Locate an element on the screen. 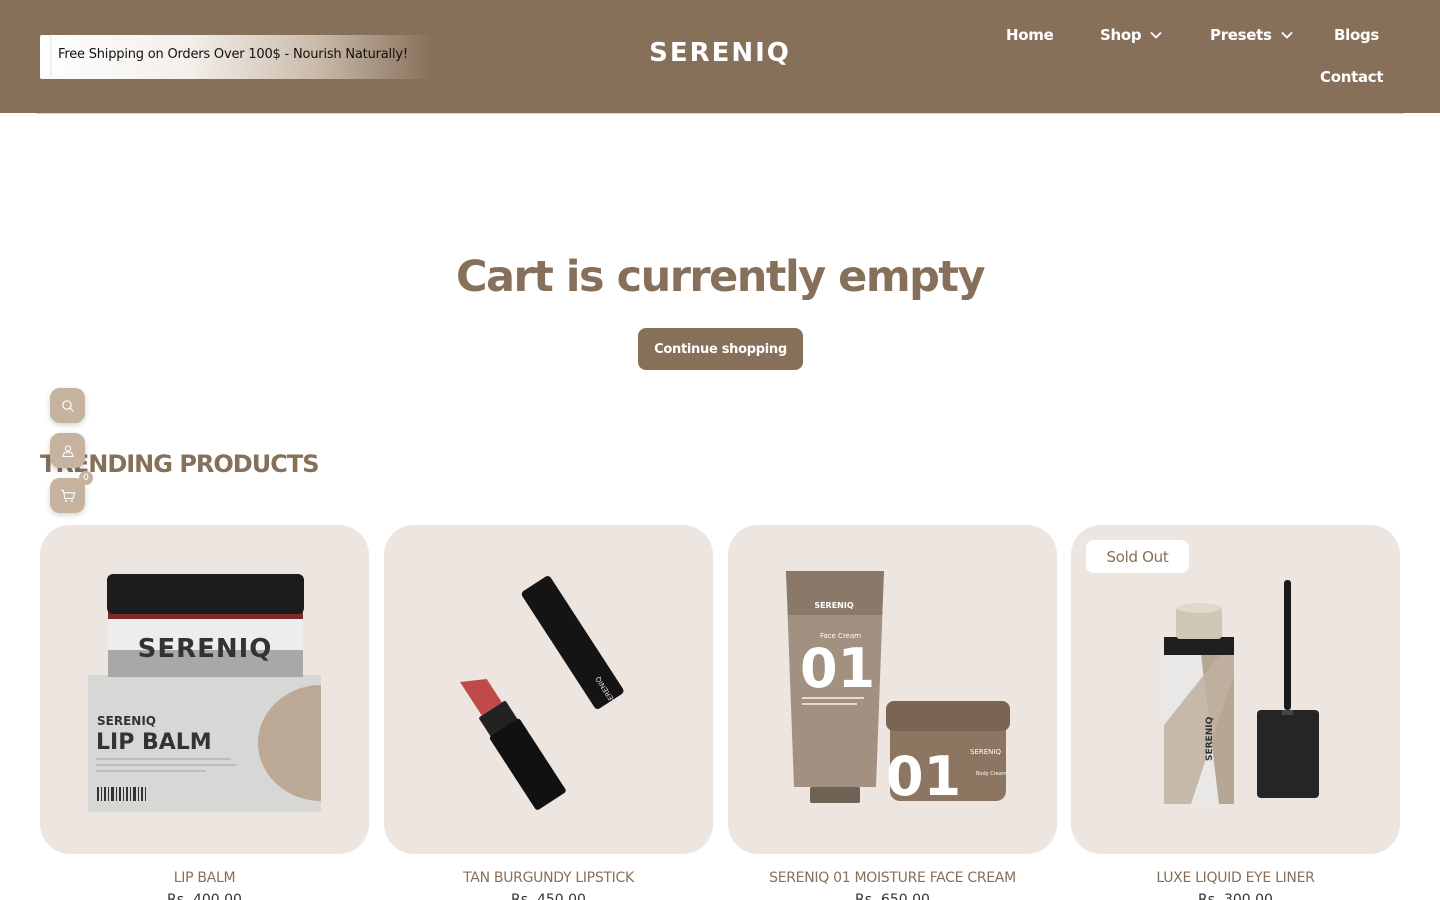  nav-shop: Shop is located at coordinates (1131, 35).